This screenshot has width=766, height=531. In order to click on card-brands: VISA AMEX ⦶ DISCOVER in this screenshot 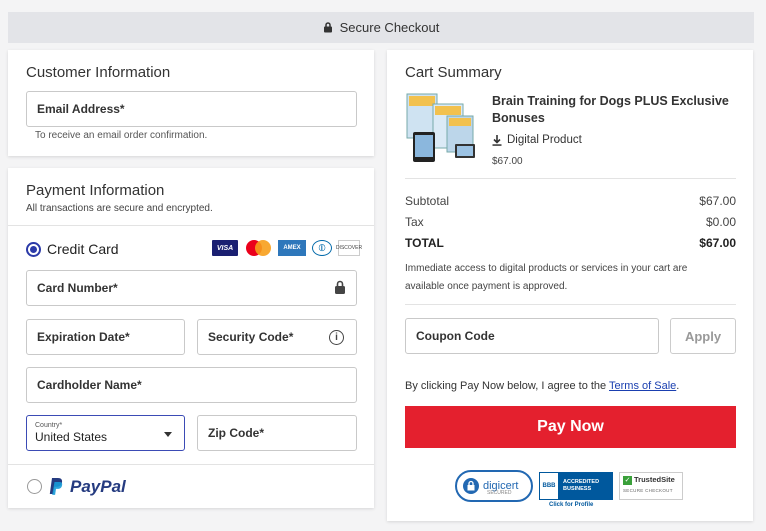, I will do `click(287, 248)`.